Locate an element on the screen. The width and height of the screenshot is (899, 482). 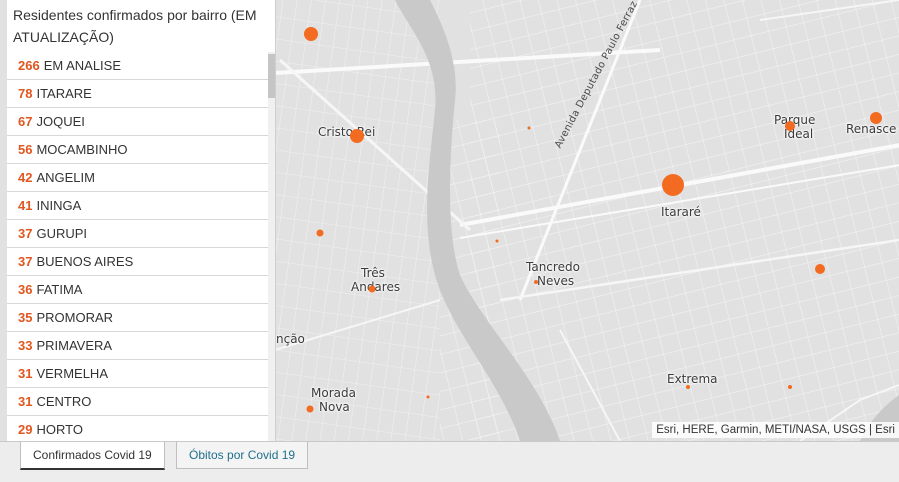
list-item: 78 ITARARE is located at coordinates (137, 94).